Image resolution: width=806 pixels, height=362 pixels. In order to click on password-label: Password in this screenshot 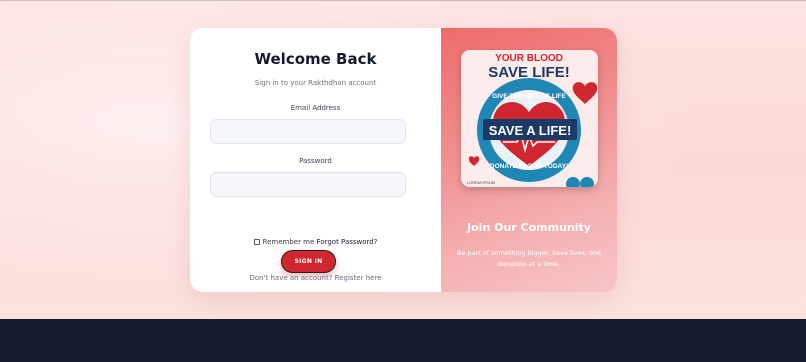, I will do `click(315, 161)`.